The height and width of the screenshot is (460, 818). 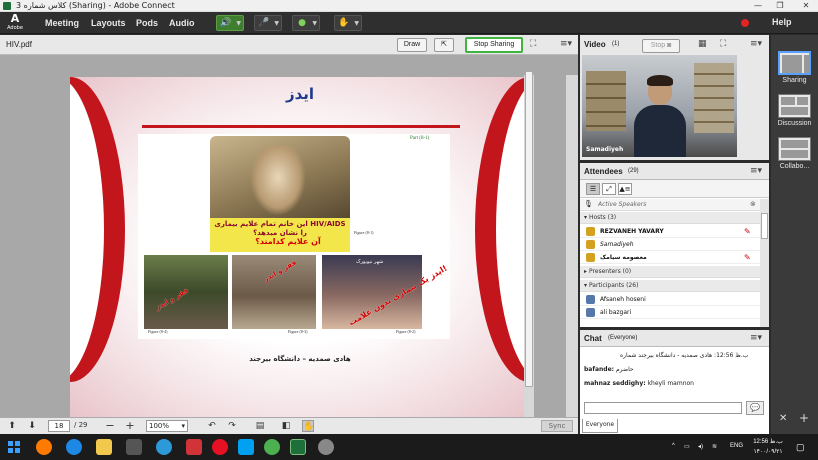 I want to click on adobe-logo-text: Adobe, so click(x=15, y=28).